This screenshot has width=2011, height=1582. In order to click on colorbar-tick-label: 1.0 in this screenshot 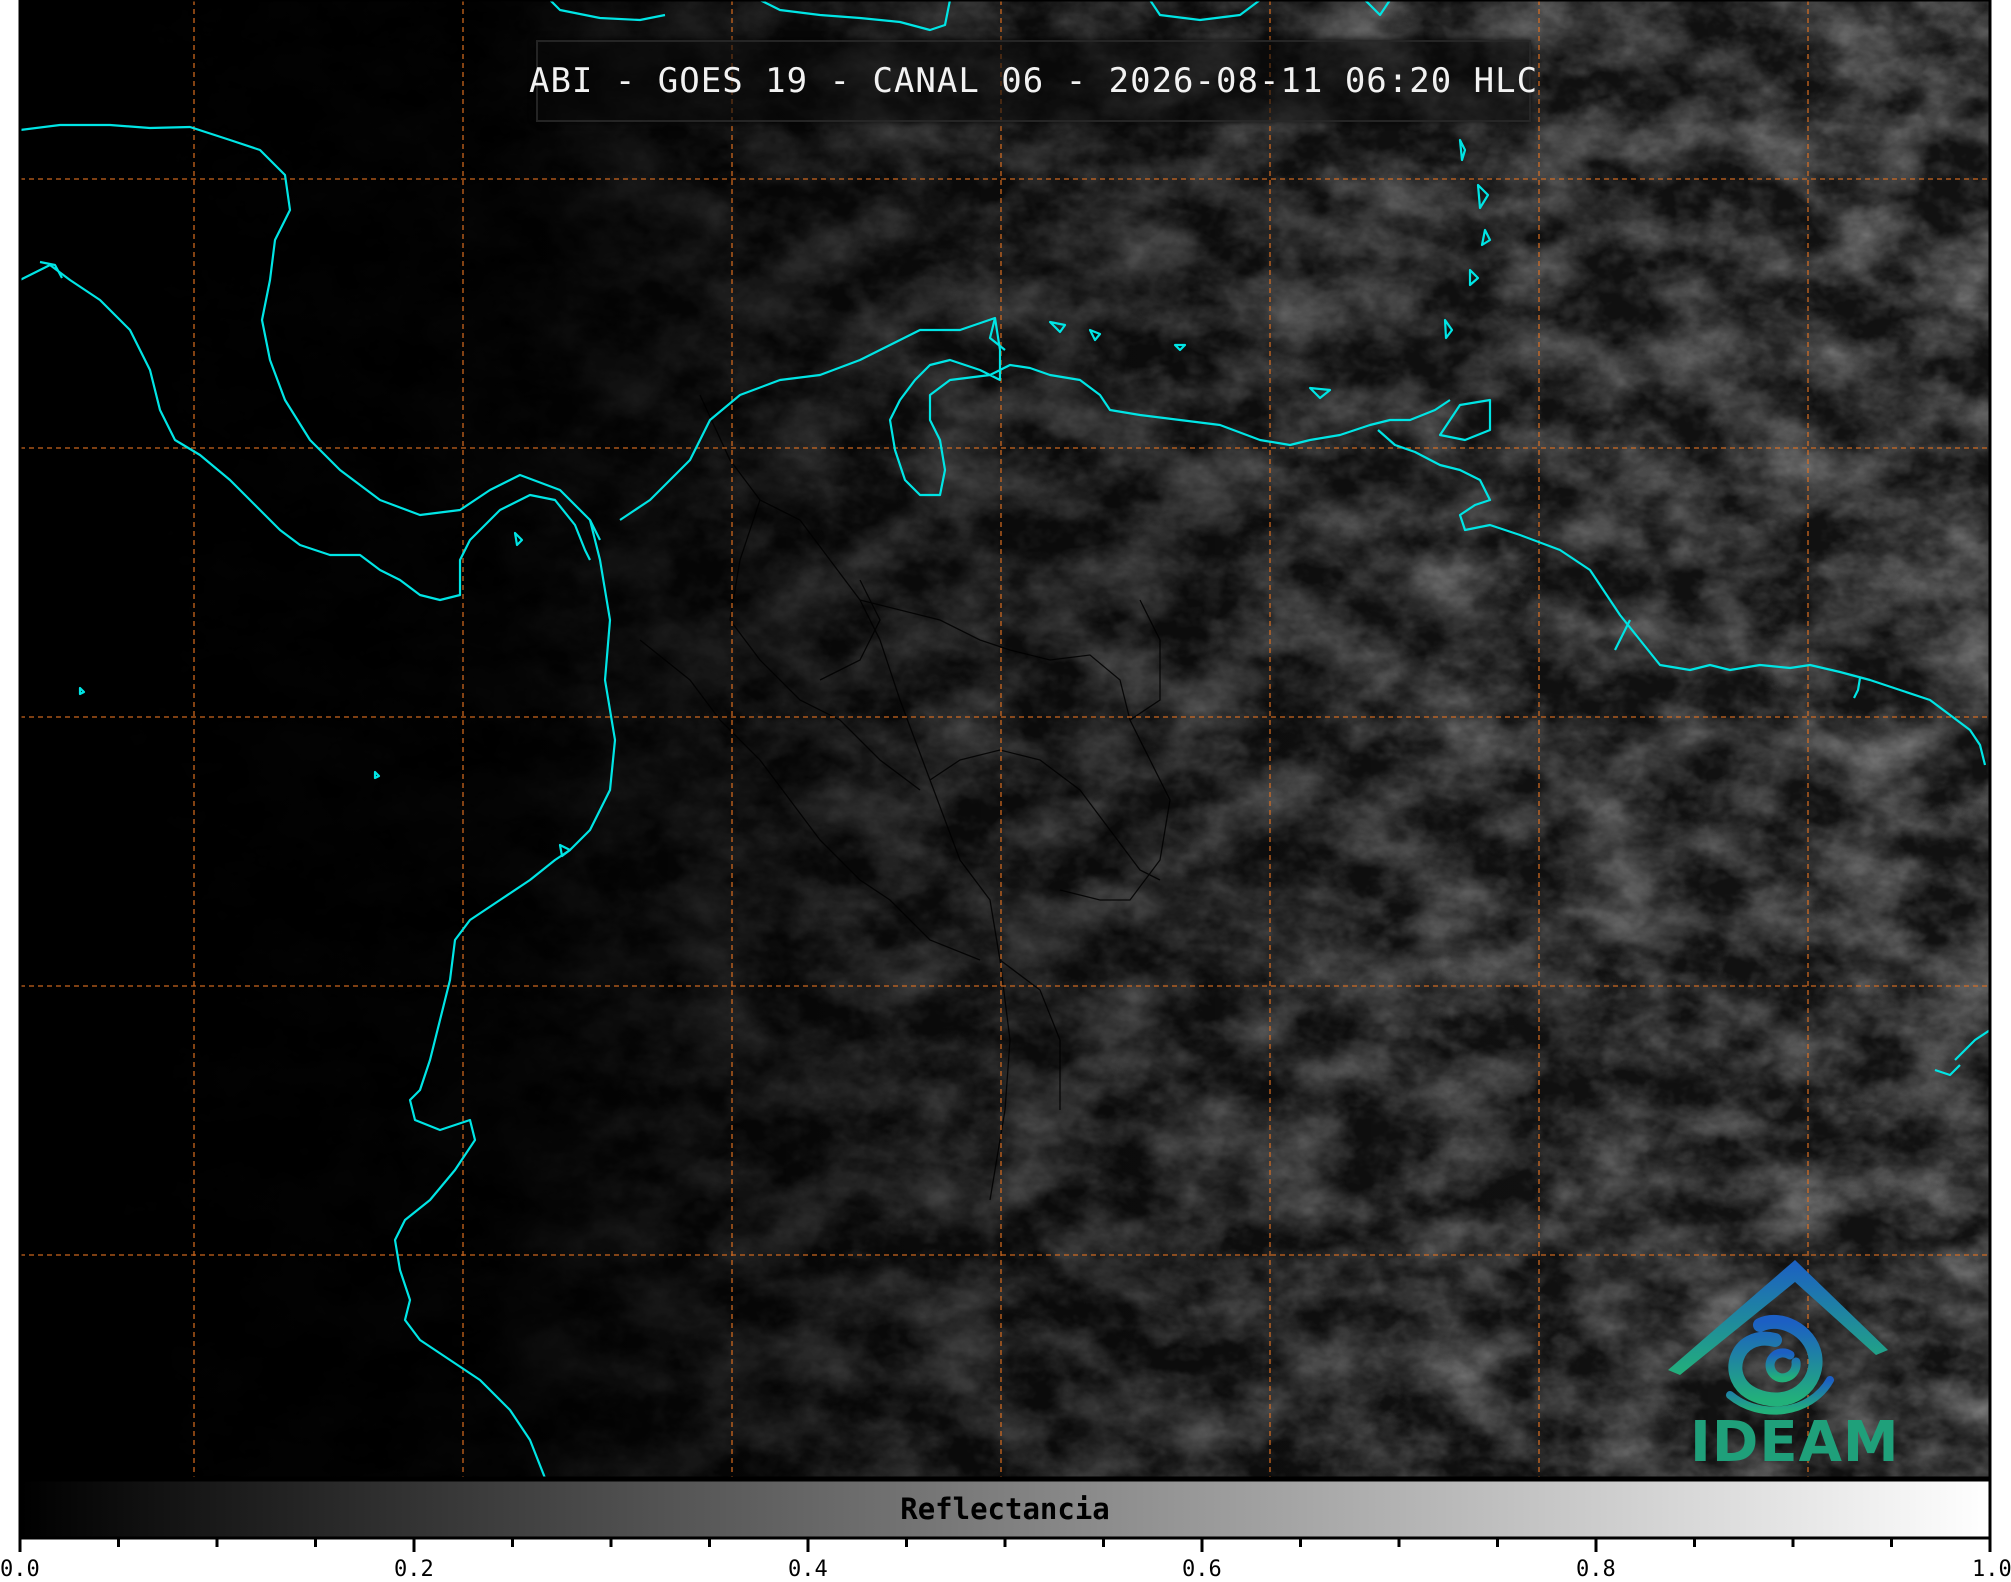, I will do `click(1991, 1569)`.